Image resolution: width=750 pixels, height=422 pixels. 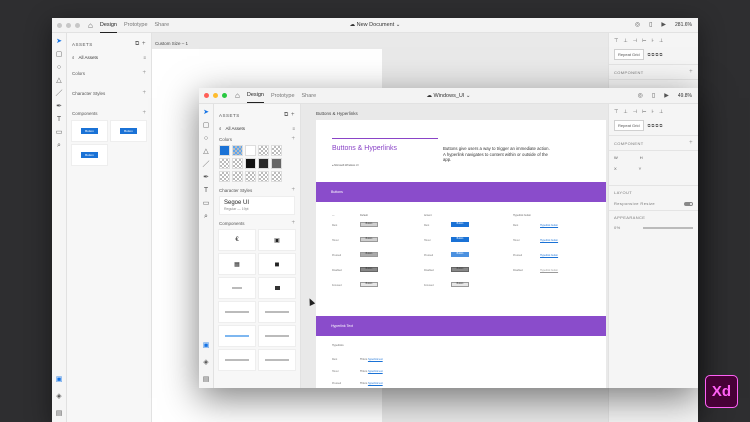 What do you see at coordinates (375, 25) in the screenshot?
I see `document-title: ☁ New Document ⌄` at bounding box center [375, 25].